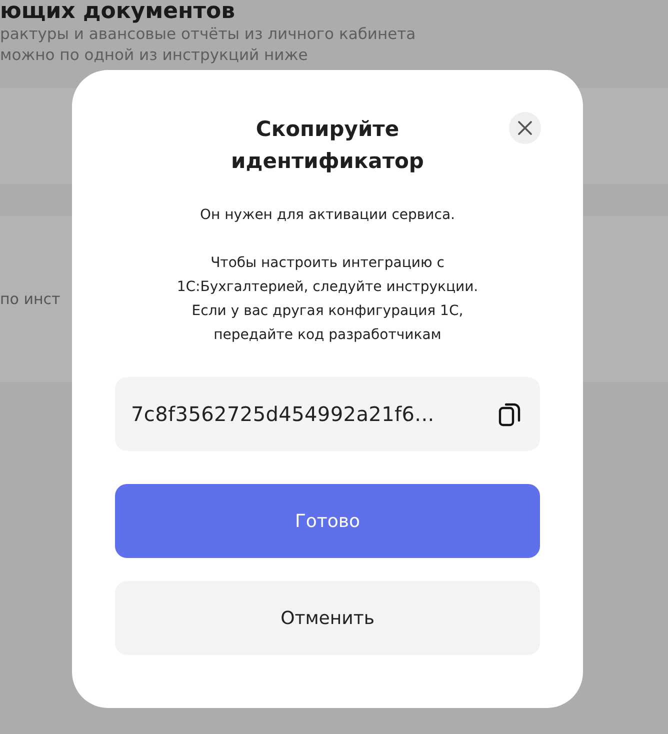  What do you see at coordinates (327, 618) in the screenshot?
I see `cancel-button: Отменить` at bounding box center [327, 618].